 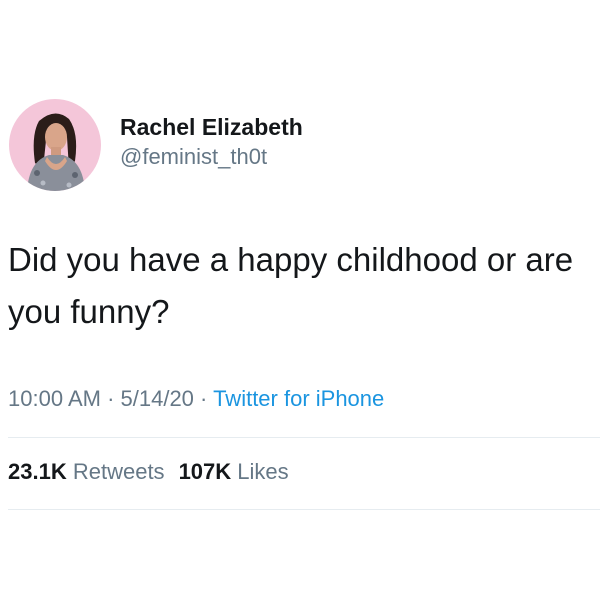 I want to click on author-names: Rachel Elizabeth @feminist_th0t, so click(x=211, y=142).